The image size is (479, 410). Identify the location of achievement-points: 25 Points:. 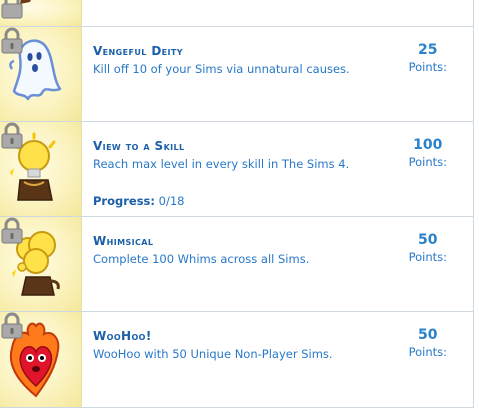
(428, 58).